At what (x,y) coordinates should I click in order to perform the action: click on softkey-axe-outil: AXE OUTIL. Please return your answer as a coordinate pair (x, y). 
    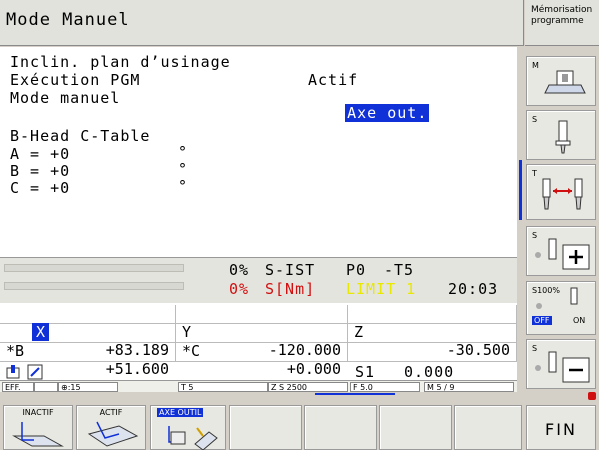
    Looking at the image, I should click on (188, 427).